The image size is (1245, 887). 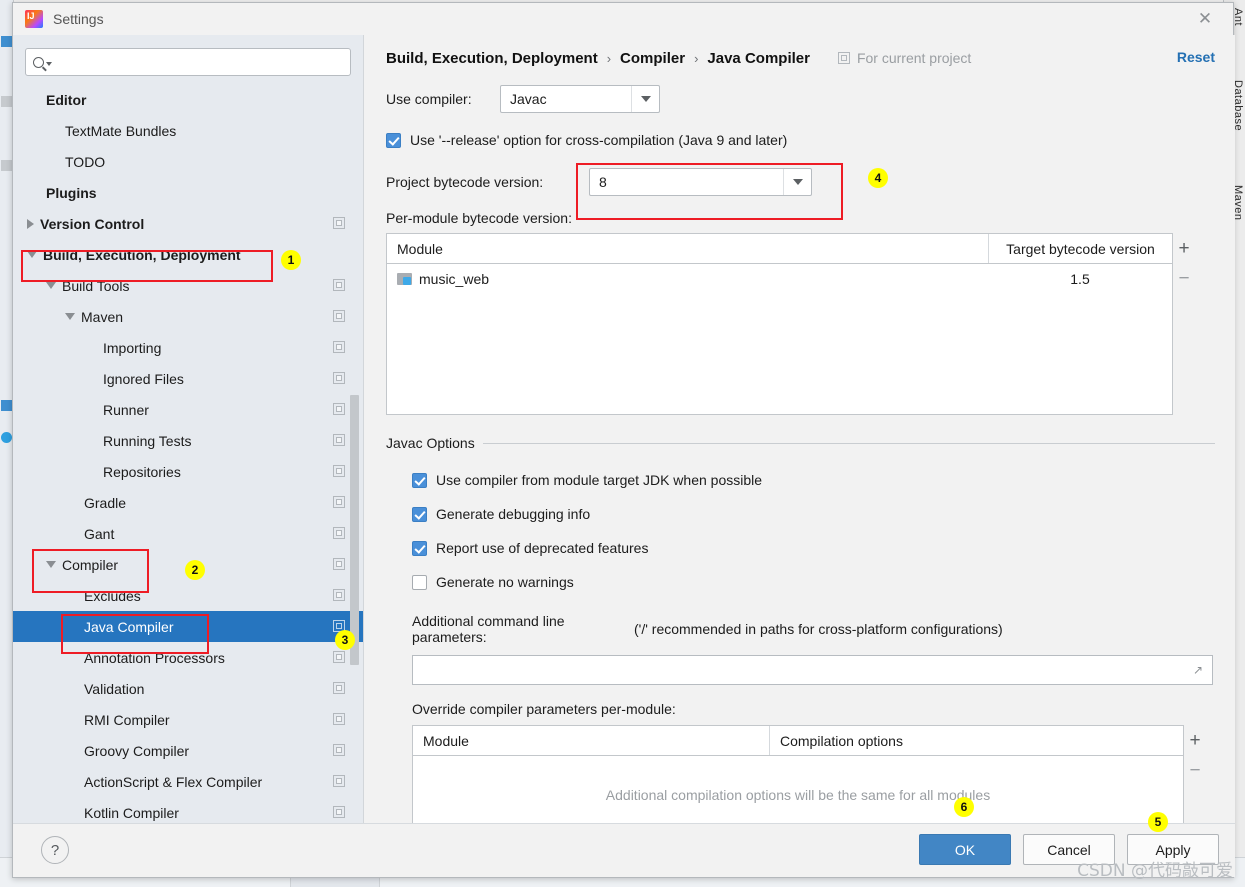 What do you see at coordinates (199, 62) in the screenshot?
I see `search-input` at bounding box center [199, 62].